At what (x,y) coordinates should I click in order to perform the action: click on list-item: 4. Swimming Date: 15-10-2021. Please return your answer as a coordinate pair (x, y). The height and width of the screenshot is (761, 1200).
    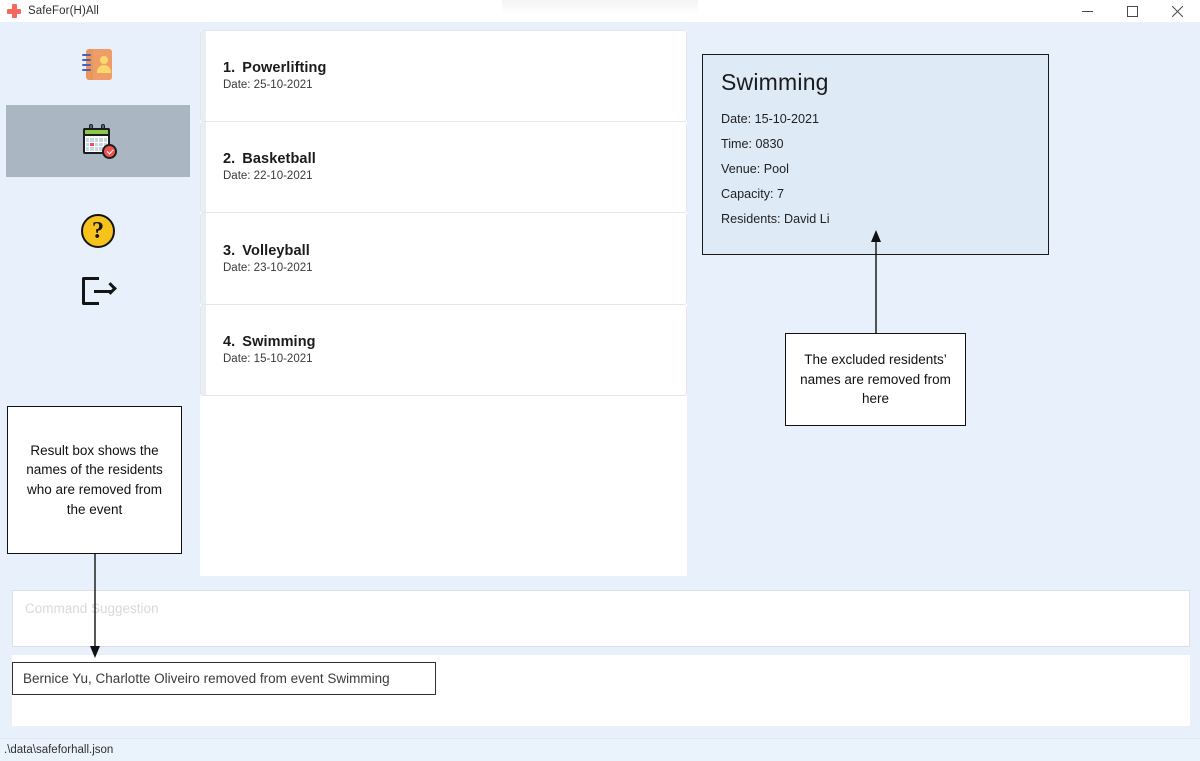
    Looking at the image, I should click on (443, 350).